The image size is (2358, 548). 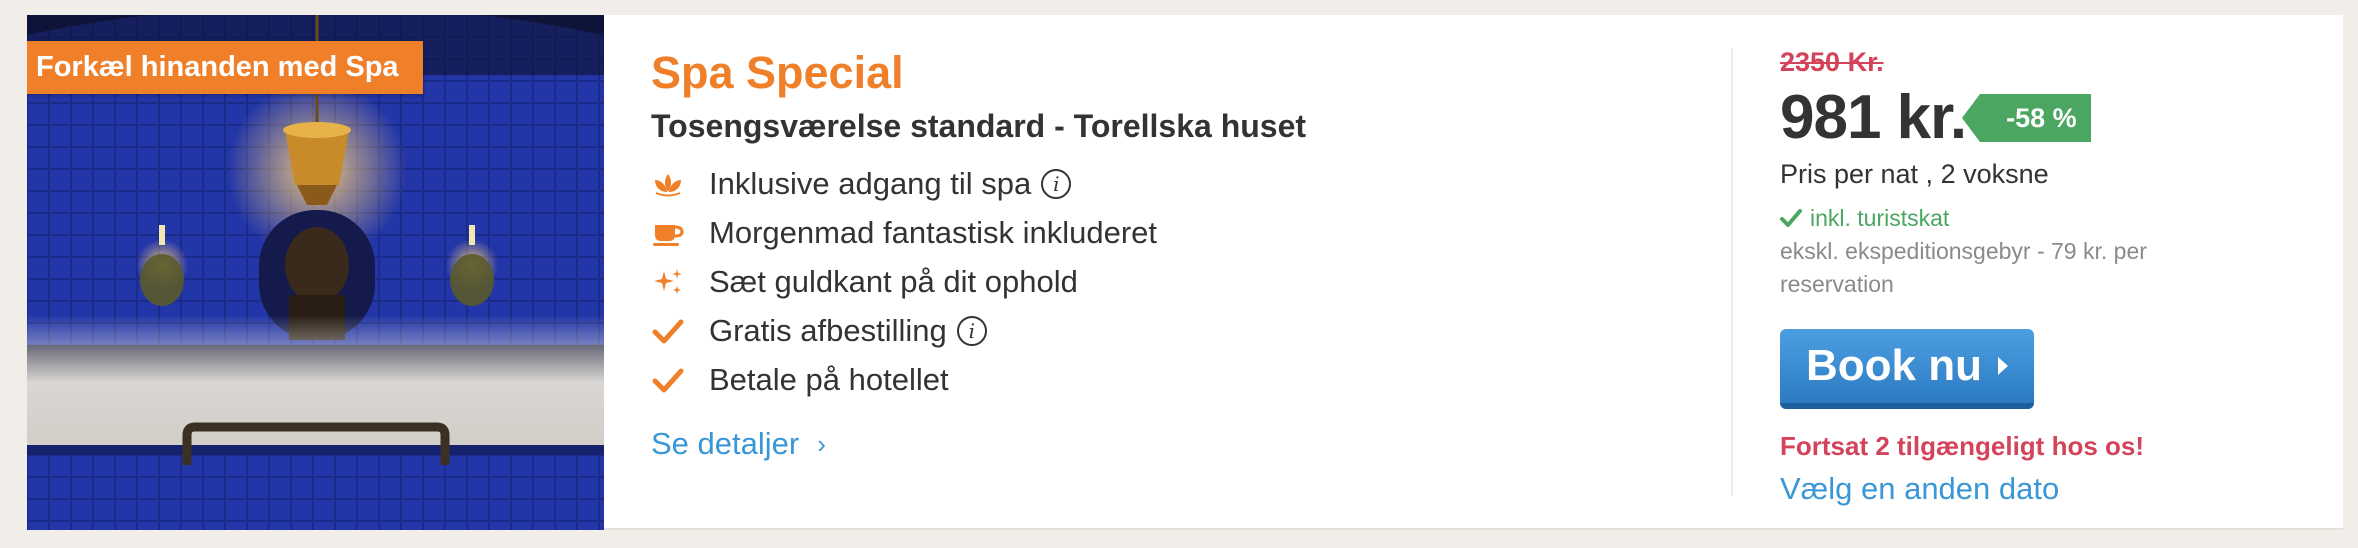 What do you see at coordinates (1171, 232) in the screenshot?
I see `feature-breakfast: Morgenmad fantastisk inkluderet` at bounding box center [1171, 232].